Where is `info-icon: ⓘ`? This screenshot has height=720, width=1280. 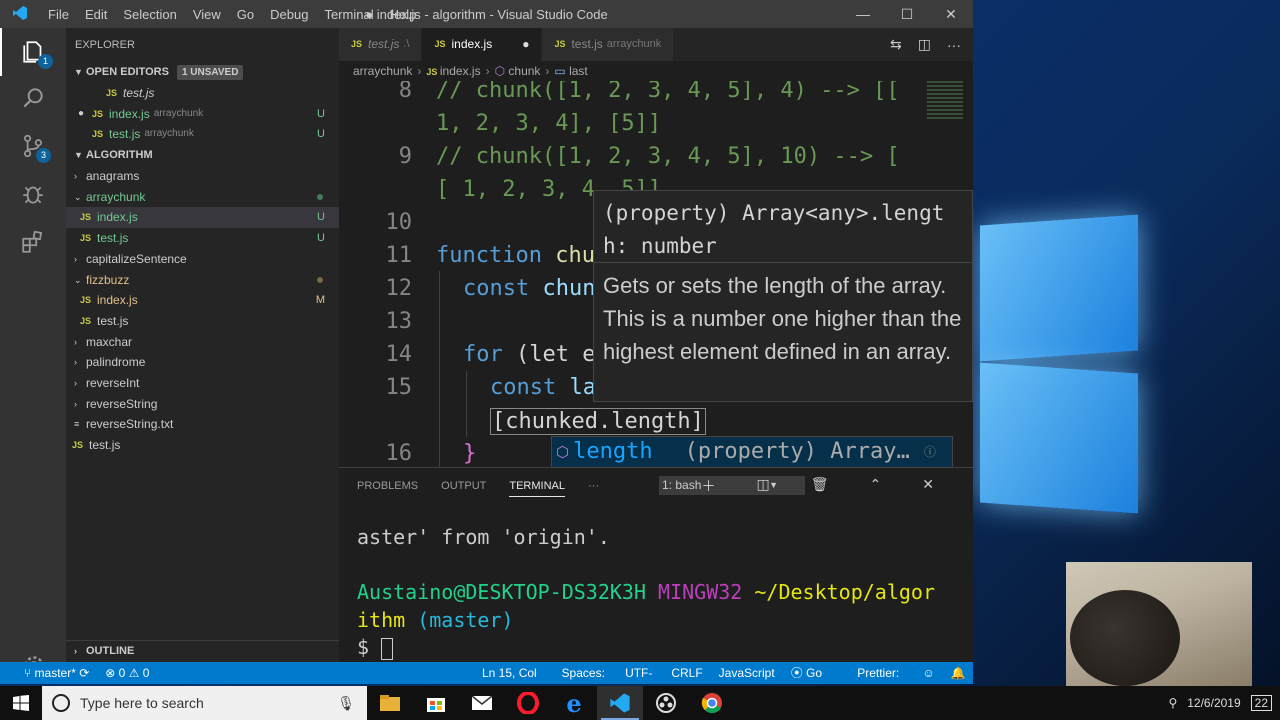 info-icon: ⓘ is located at coordinates (930, 452).